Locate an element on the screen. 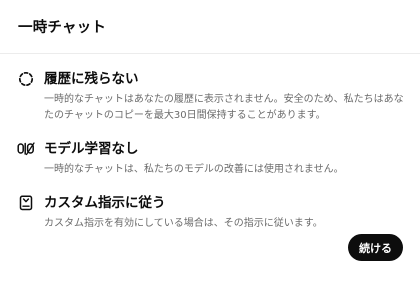 The image size is (420, 300). feature-title: カスタム指示に従う is located at coordinates (105, 203).